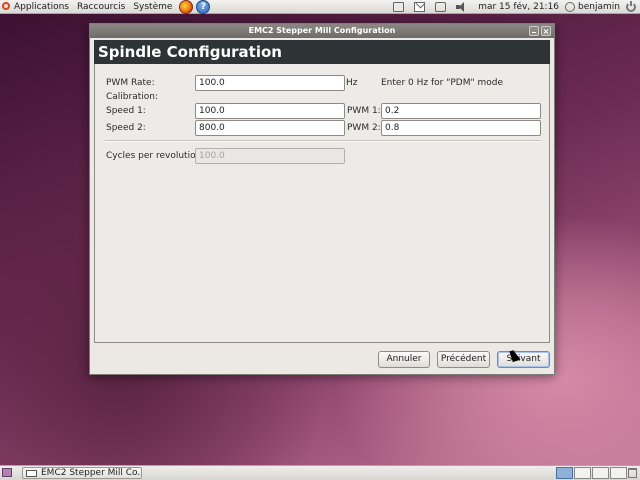 This screenshot has width=640, height=480. Describe the element at coordinates (322, 52) in the screenshot. I see `page-title: Spindle Configuration` at that location.